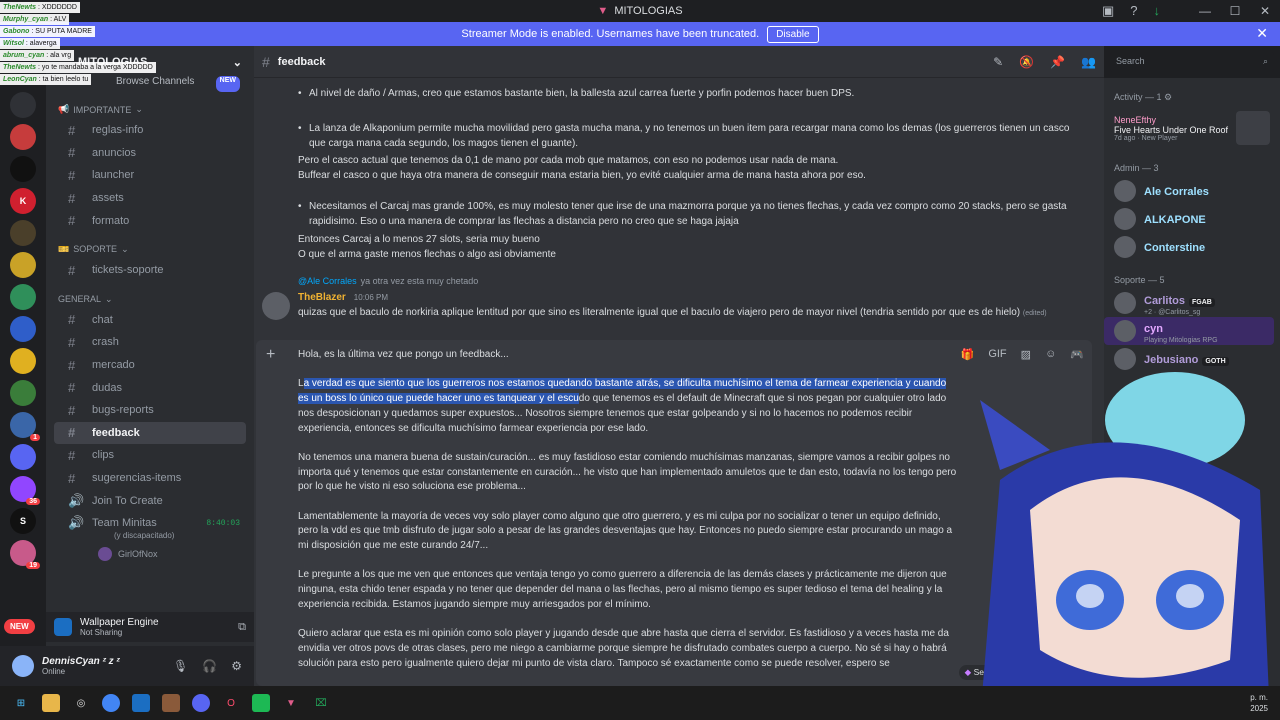  What do you see at coordinates (150, 365) in the screenshot?
I see `channel-item-mercado: # mercado` at bounding box center [150, 365].